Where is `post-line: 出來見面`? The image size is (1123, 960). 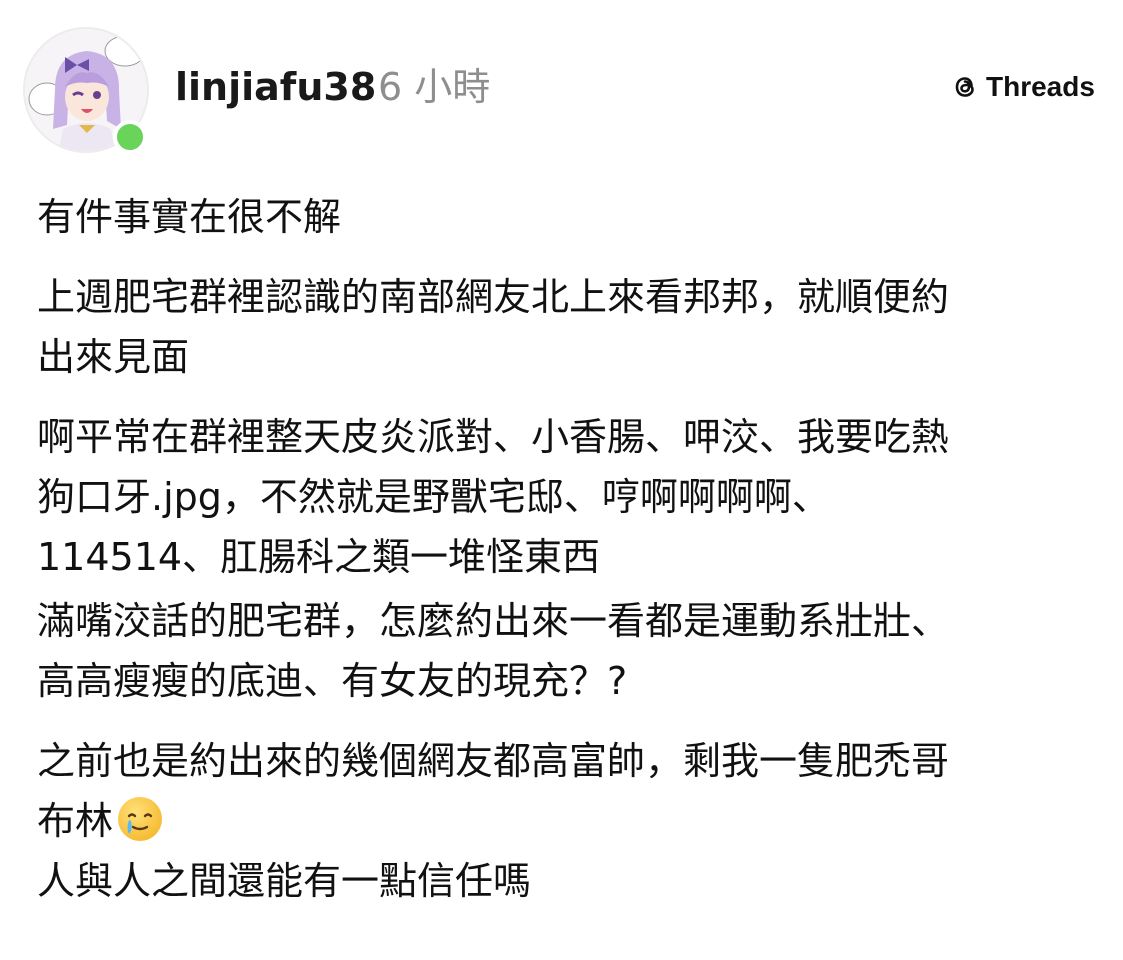
post-line: 出來見面 is located at coordinates (113, 357).